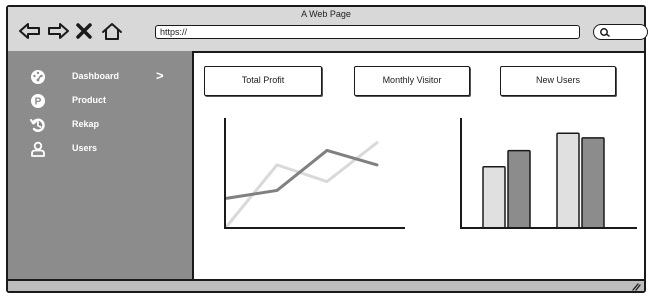 This screenshot has height=298, width=650. I want to click on svg-text: P, so click(38, 102).